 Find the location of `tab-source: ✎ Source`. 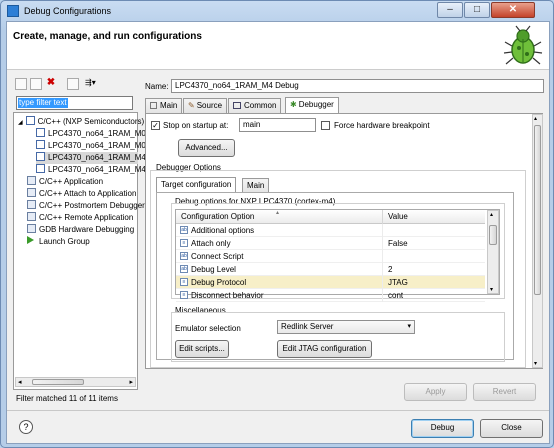

tab-source: ✎ Source is located at coordinates (205, 105).